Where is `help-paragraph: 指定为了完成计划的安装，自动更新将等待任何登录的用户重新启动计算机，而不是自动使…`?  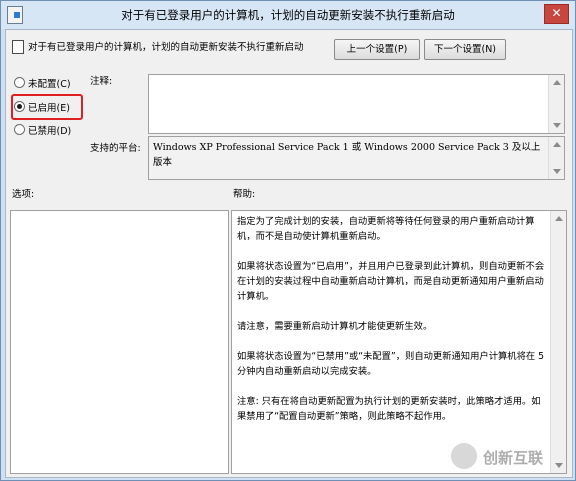
help-paragraph: 指定为了完成计划的安装，自动更新将等待任何登录的用户重新启动计算机，而不是自动使… is located at coordinates (386, 229).